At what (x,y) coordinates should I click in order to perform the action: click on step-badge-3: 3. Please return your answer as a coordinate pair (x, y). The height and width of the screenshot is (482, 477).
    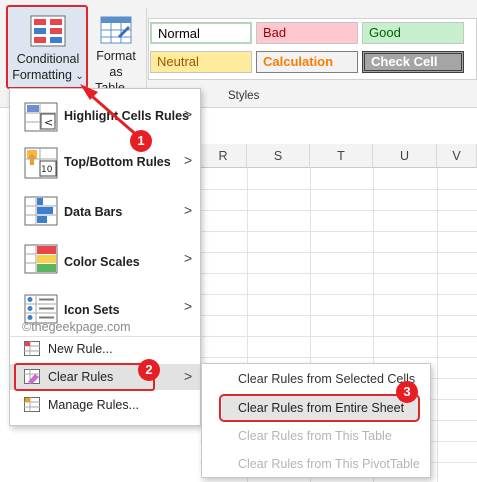
    Looking at the image, I should click on (407, 392).